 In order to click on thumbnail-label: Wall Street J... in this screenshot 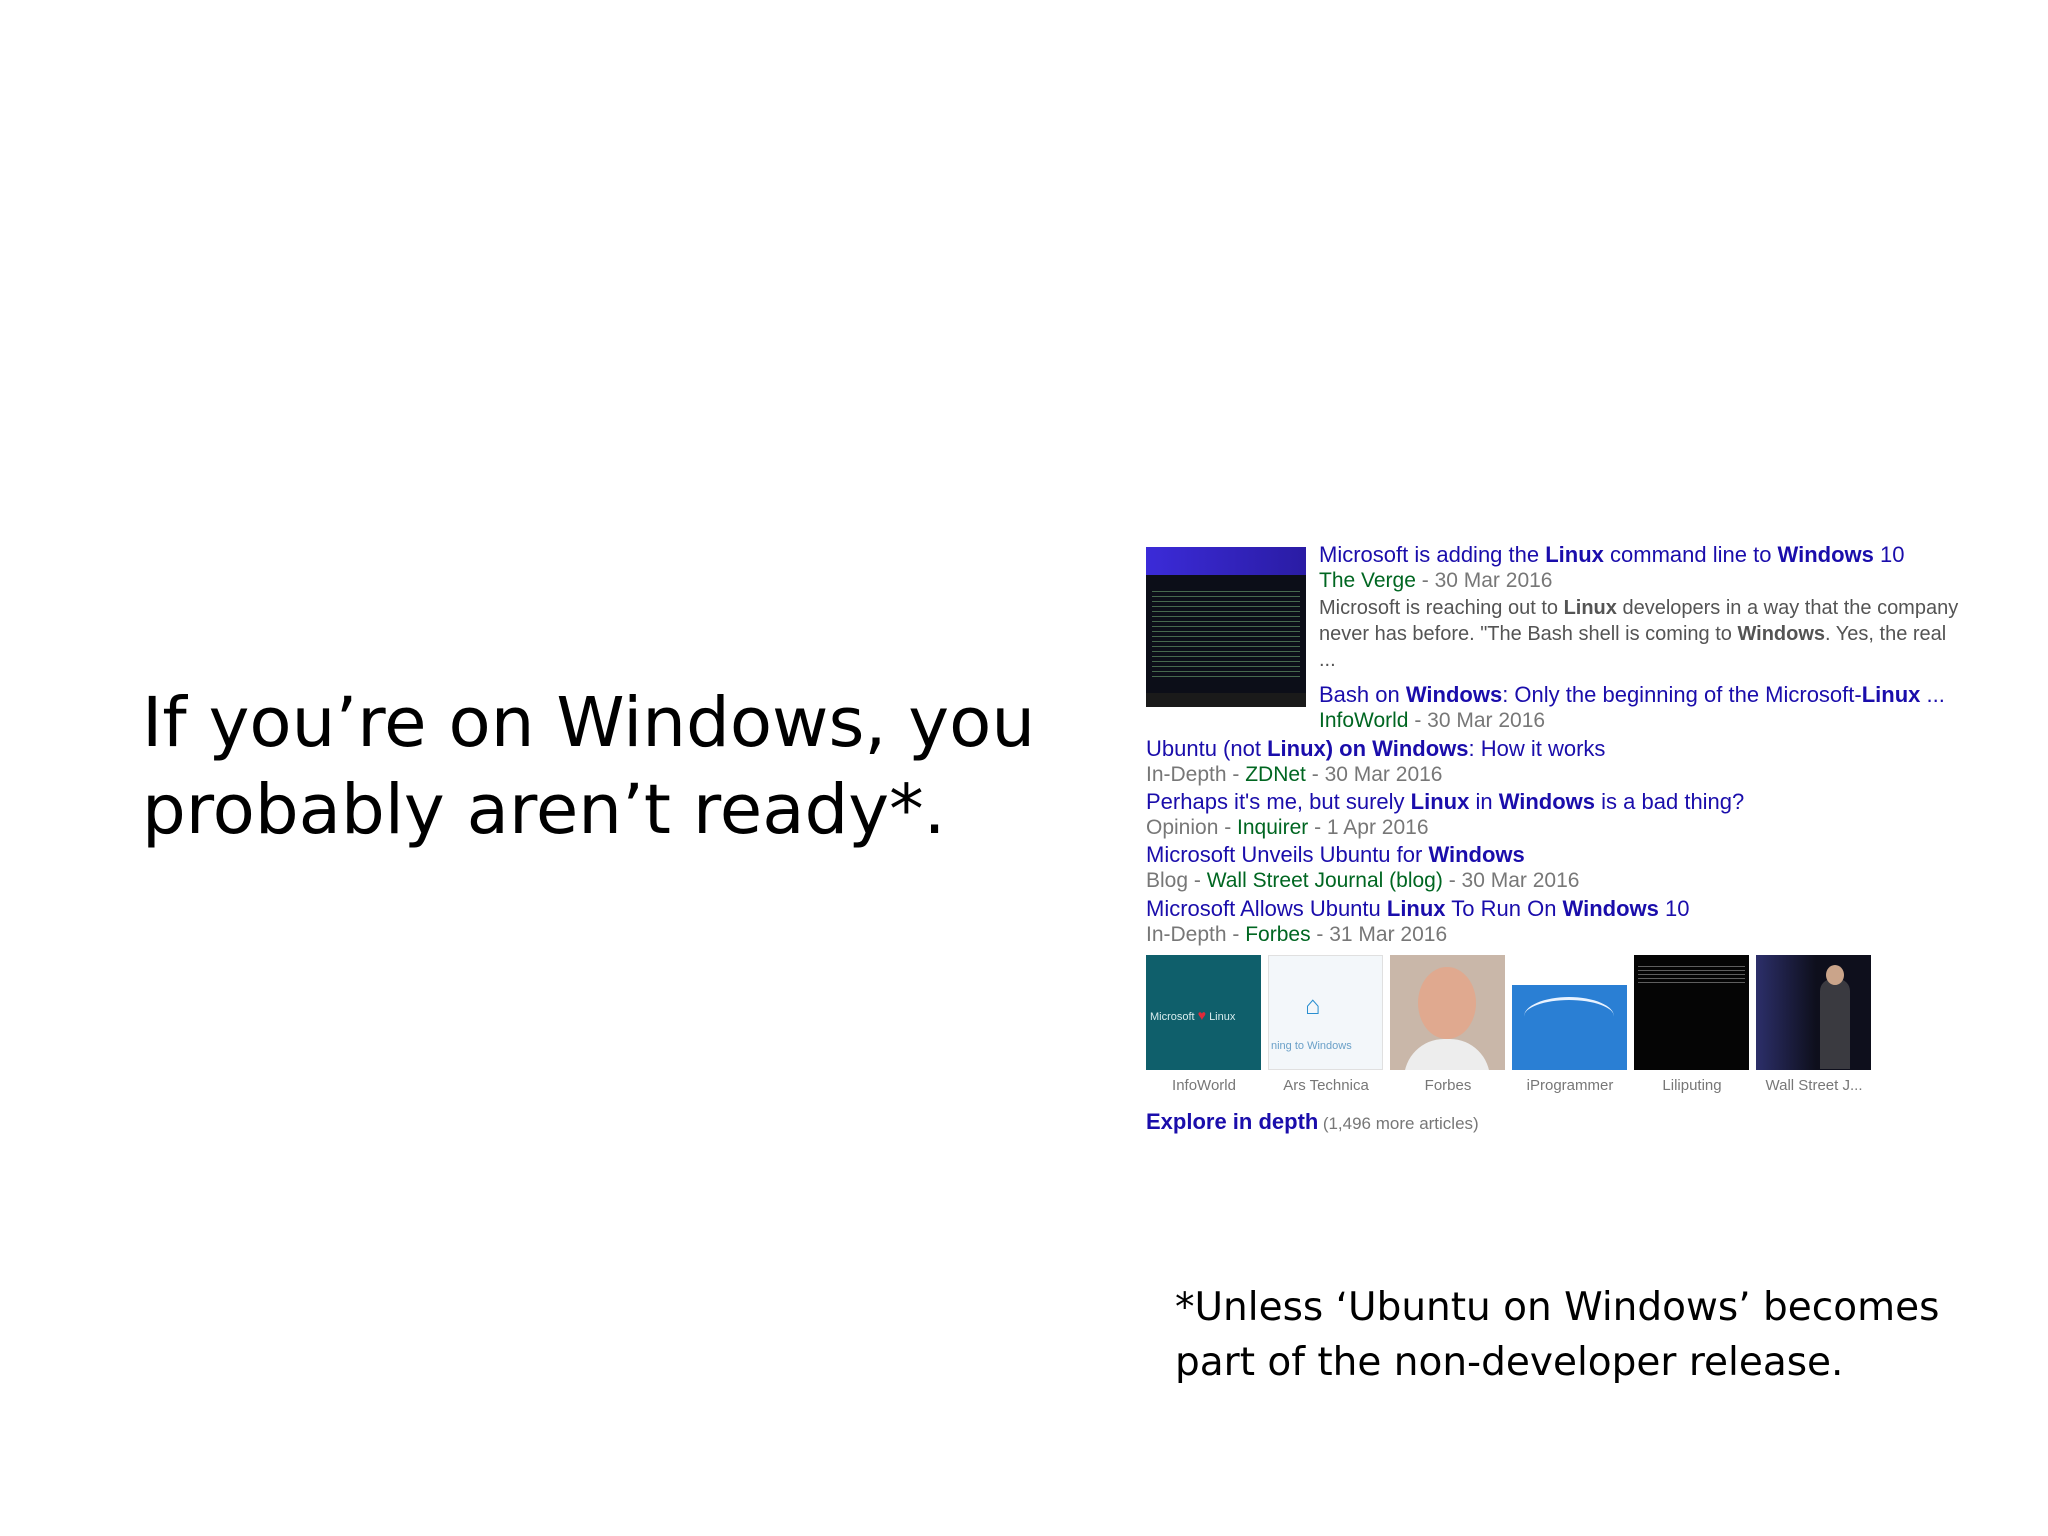, I will do `click(1814, 1085)`.